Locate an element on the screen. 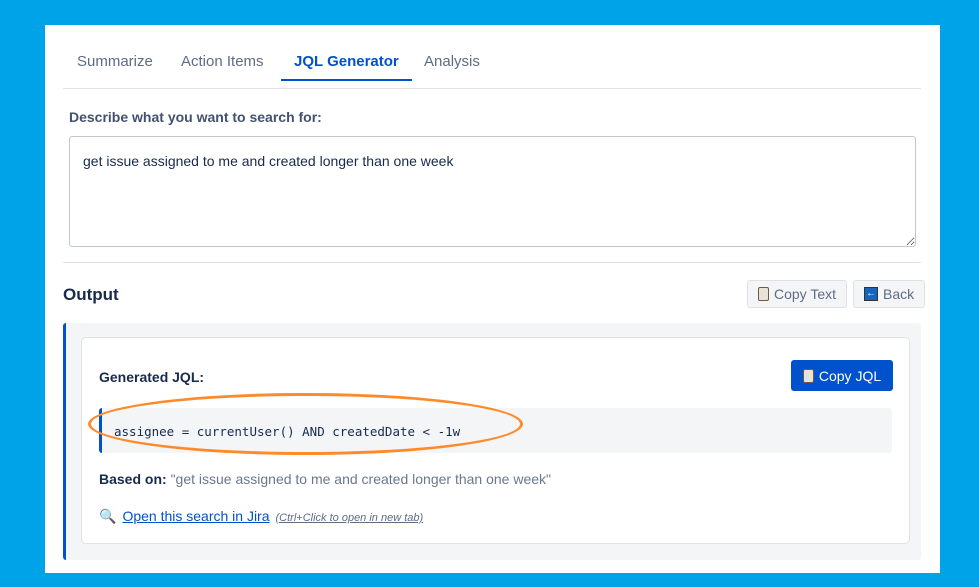 This screenshot has width=979, height=587. copy-text-button: Copy Text is located at coordinates (797, 294).